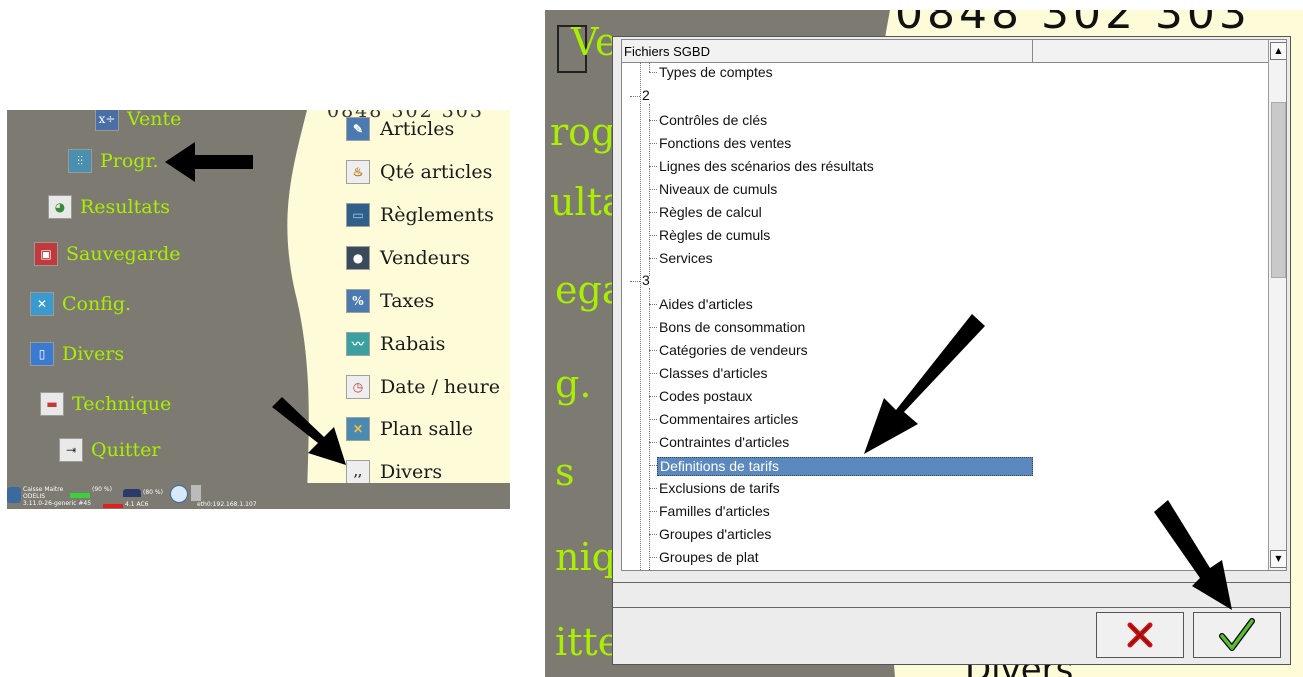 The width and height of the screenshot is (1303, 677). I want to click on tree-group: 2, so click(646, 95).